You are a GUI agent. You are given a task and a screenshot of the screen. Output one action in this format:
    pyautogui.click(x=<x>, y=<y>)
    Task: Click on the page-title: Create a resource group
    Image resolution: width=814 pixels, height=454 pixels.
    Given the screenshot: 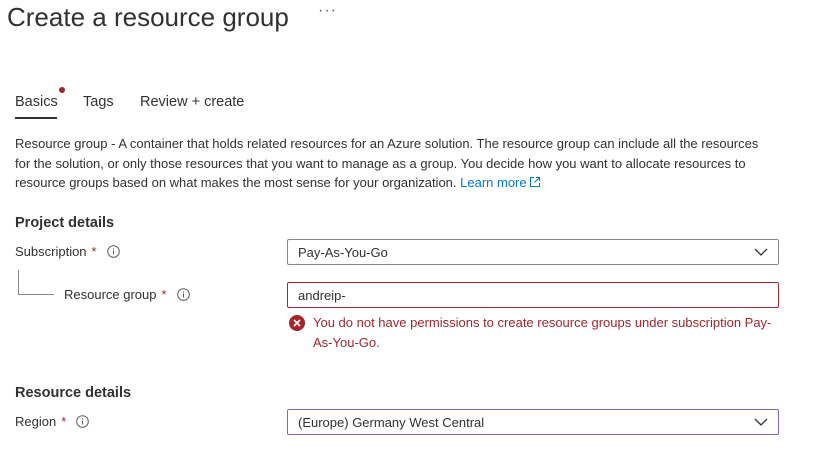 What is the action you would take?
    pyautogui.click(x=148, y=17)
    